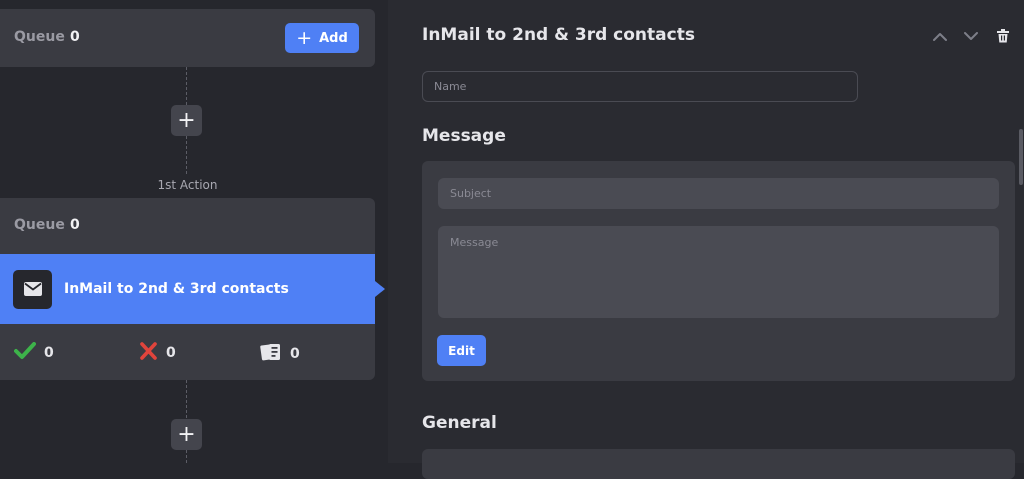 The height and width of the screenshot is (479, 1024). Describe the element at coordinates (176, 289) in the screenshot. I see `action-step-title: InMail to 2nd & 3rd contacts` at that location.